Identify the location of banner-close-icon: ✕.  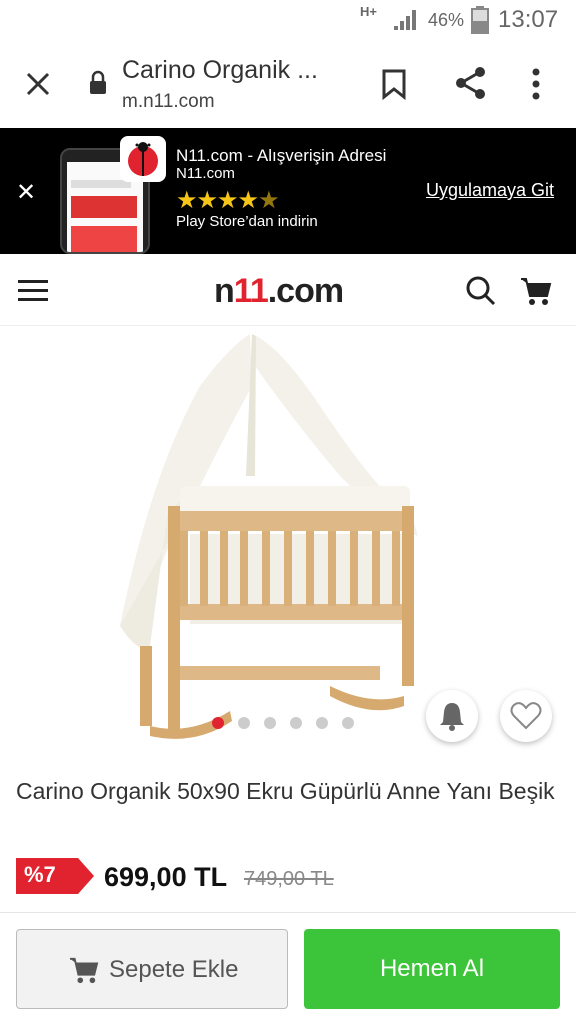
(26, 192).